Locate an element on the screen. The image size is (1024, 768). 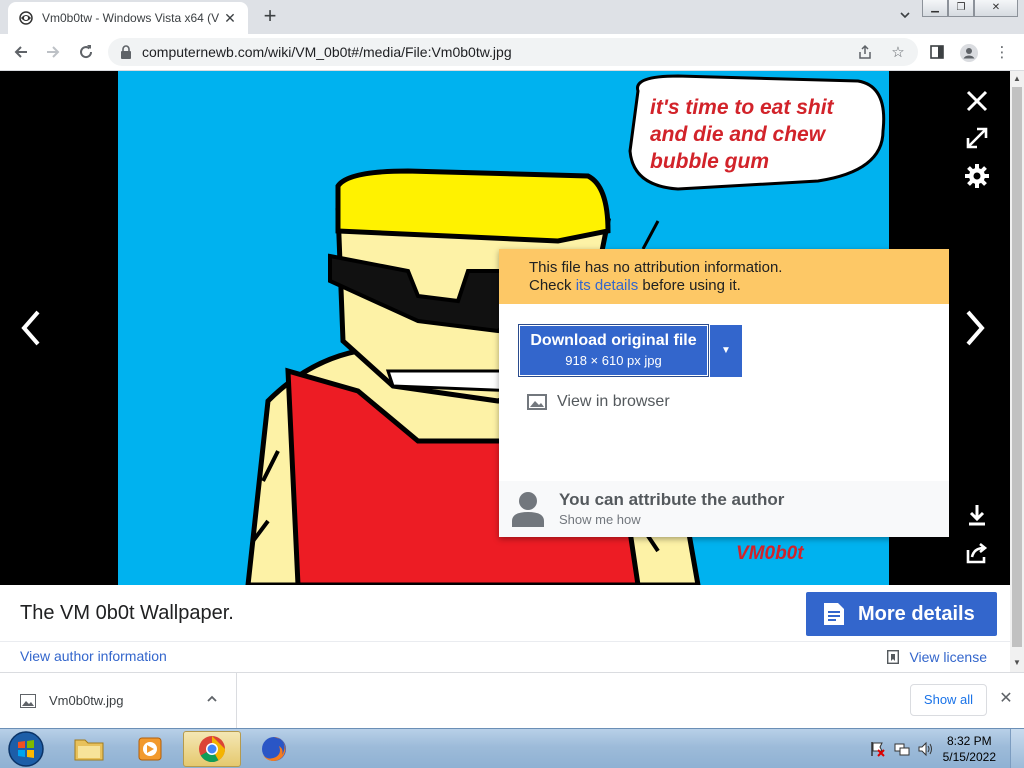
speech-line-1: it's time to eat shit is located at coordinates (742, 107).